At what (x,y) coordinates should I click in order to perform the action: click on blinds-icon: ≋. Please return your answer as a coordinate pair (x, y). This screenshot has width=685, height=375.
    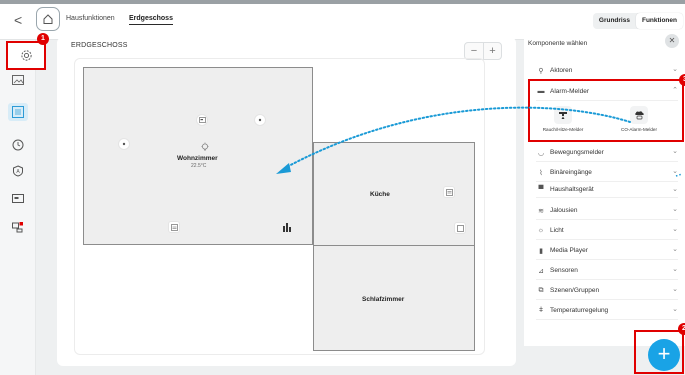
    Looking at the image, I should click on (541, 211).